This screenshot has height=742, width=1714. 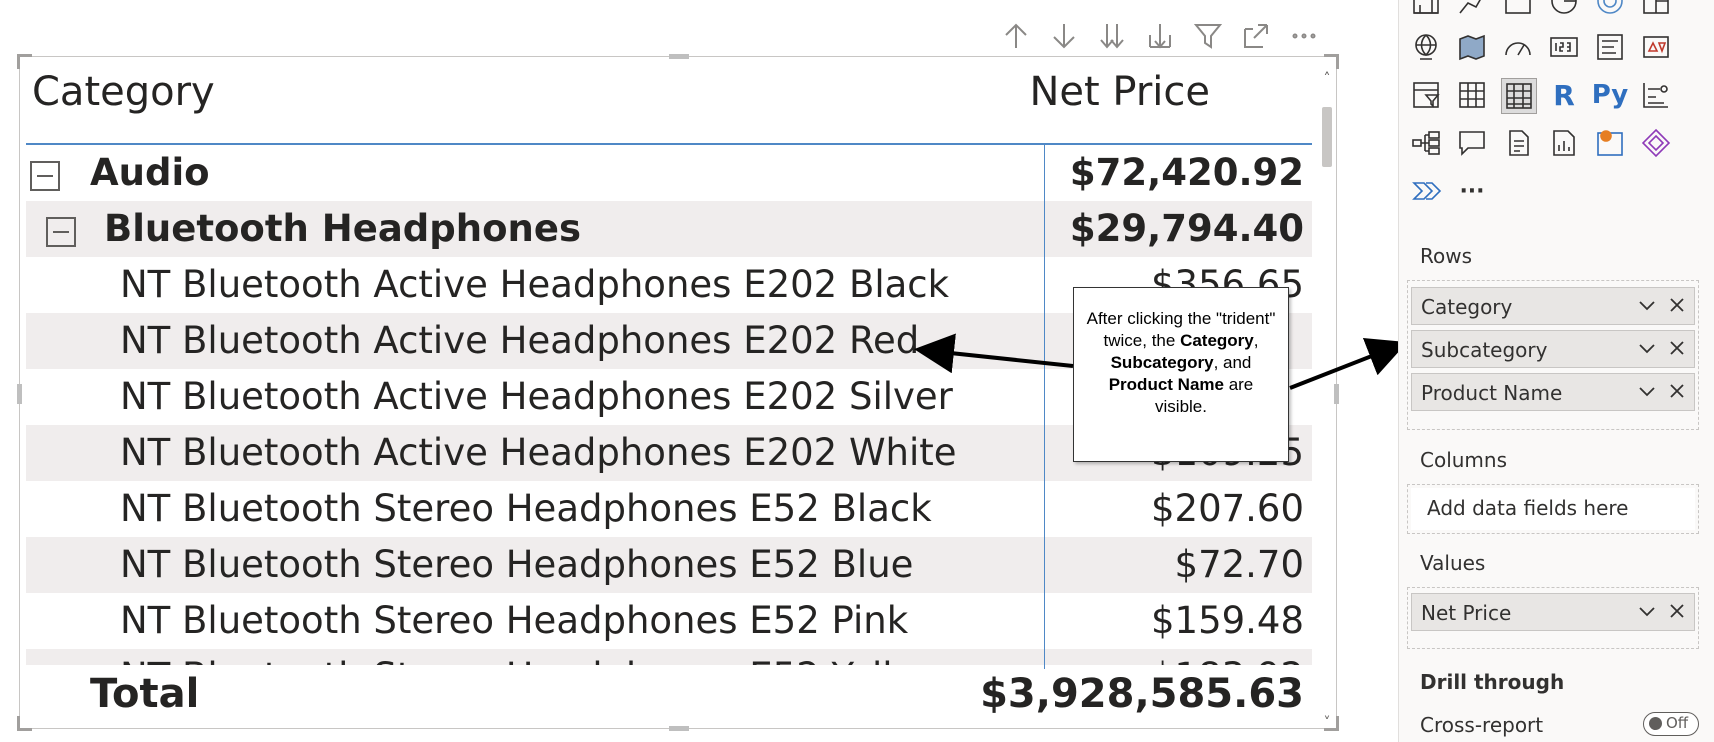 I want to click on callout-bold-category: Category, so click(x=1217, y=340).